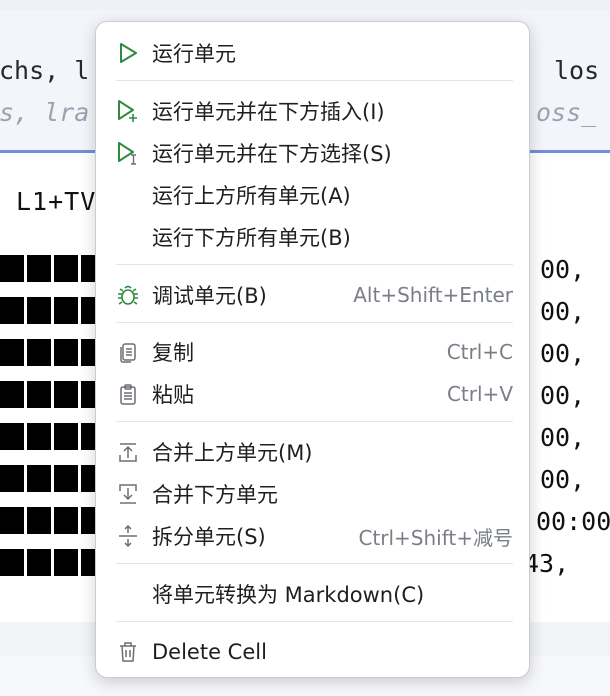  I want to click on menu-item-merge-above: 合并上方单元(M), so click(312, 452).